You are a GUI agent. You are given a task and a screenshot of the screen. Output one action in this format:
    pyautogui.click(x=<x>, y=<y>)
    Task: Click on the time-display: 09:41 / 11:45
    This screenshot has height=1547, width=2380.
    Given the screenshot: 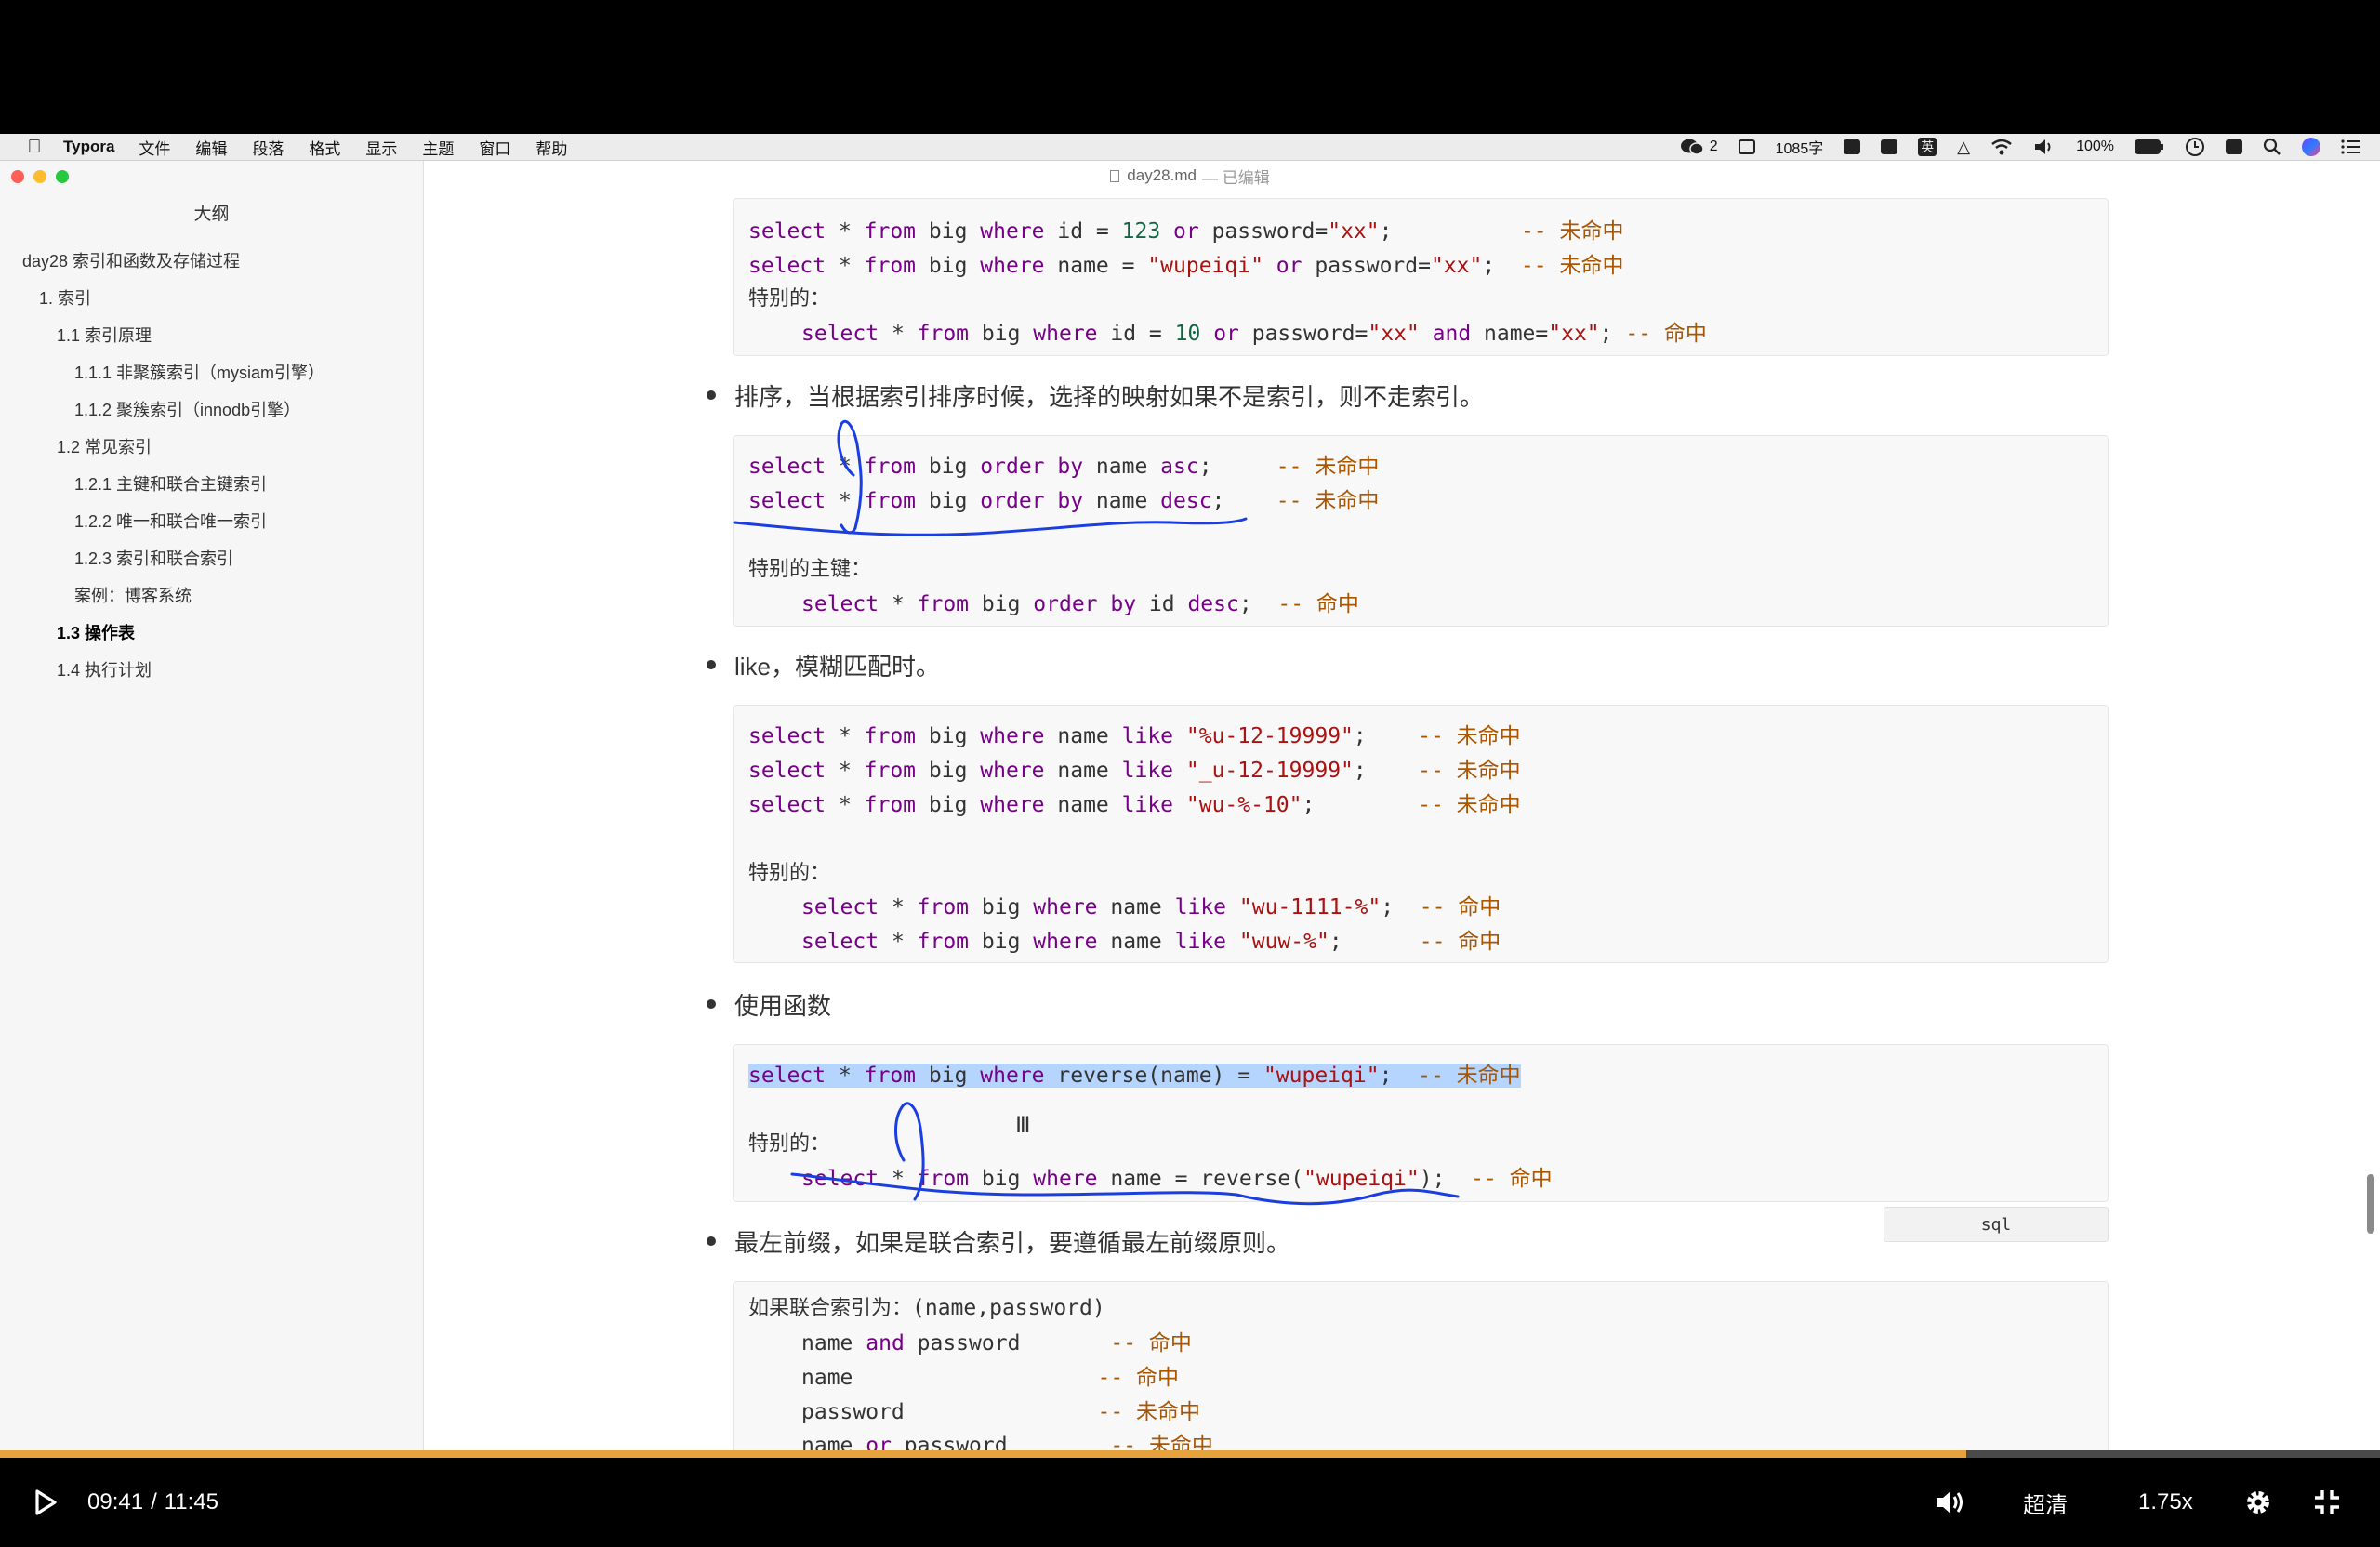 What is the action you would take?
    pyautogui.click(x=152, y=1502)
    